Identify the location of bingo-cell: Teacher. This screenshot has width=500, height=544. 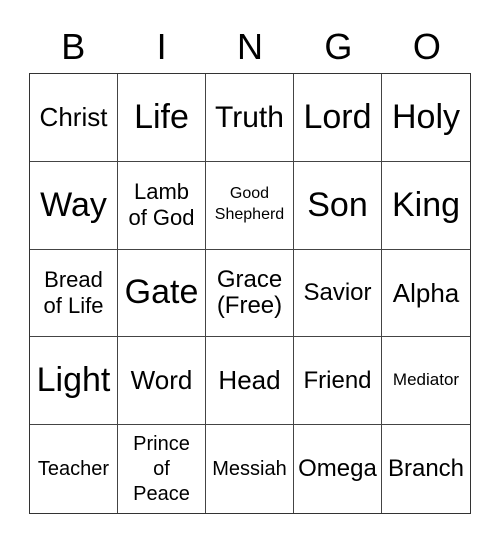
(74, 469).